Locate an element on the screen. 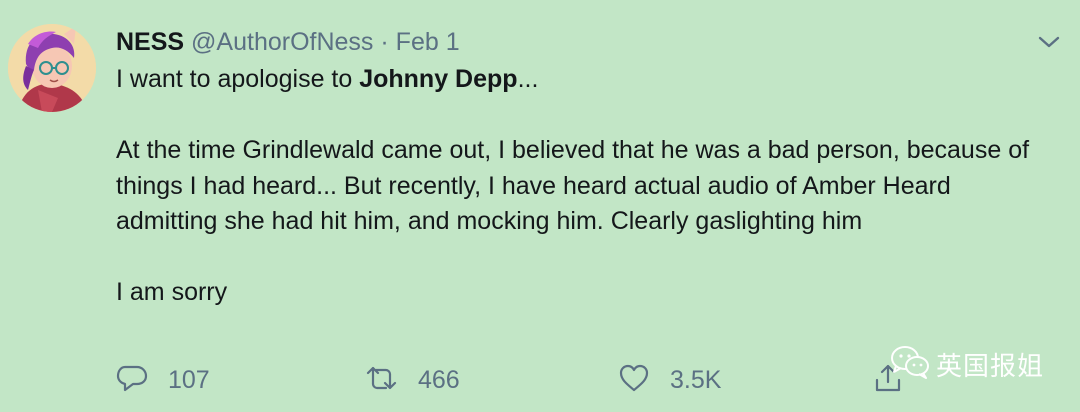 This screenshot has height=412, width=1080. chevron-down-icon is located at coordinates (1049, 42).